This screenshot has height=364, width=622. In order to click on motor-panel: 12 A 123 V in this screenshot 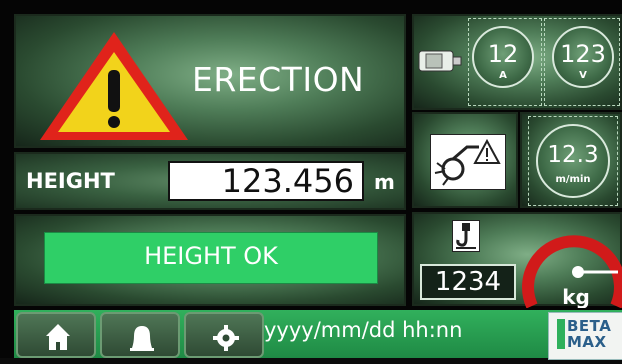, I will do `click(517, 62)`.